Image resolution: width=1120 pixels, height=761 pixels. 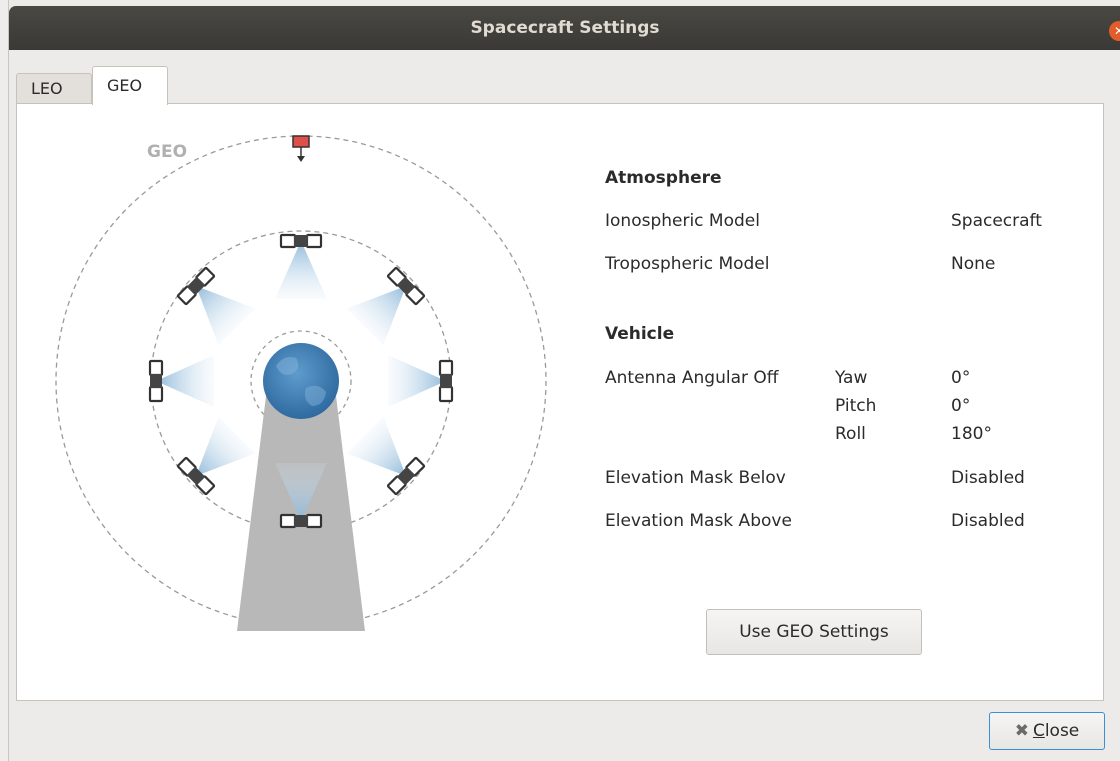 I want to click on vehicle-heading: Vehicle, so click(x=640, y=334).